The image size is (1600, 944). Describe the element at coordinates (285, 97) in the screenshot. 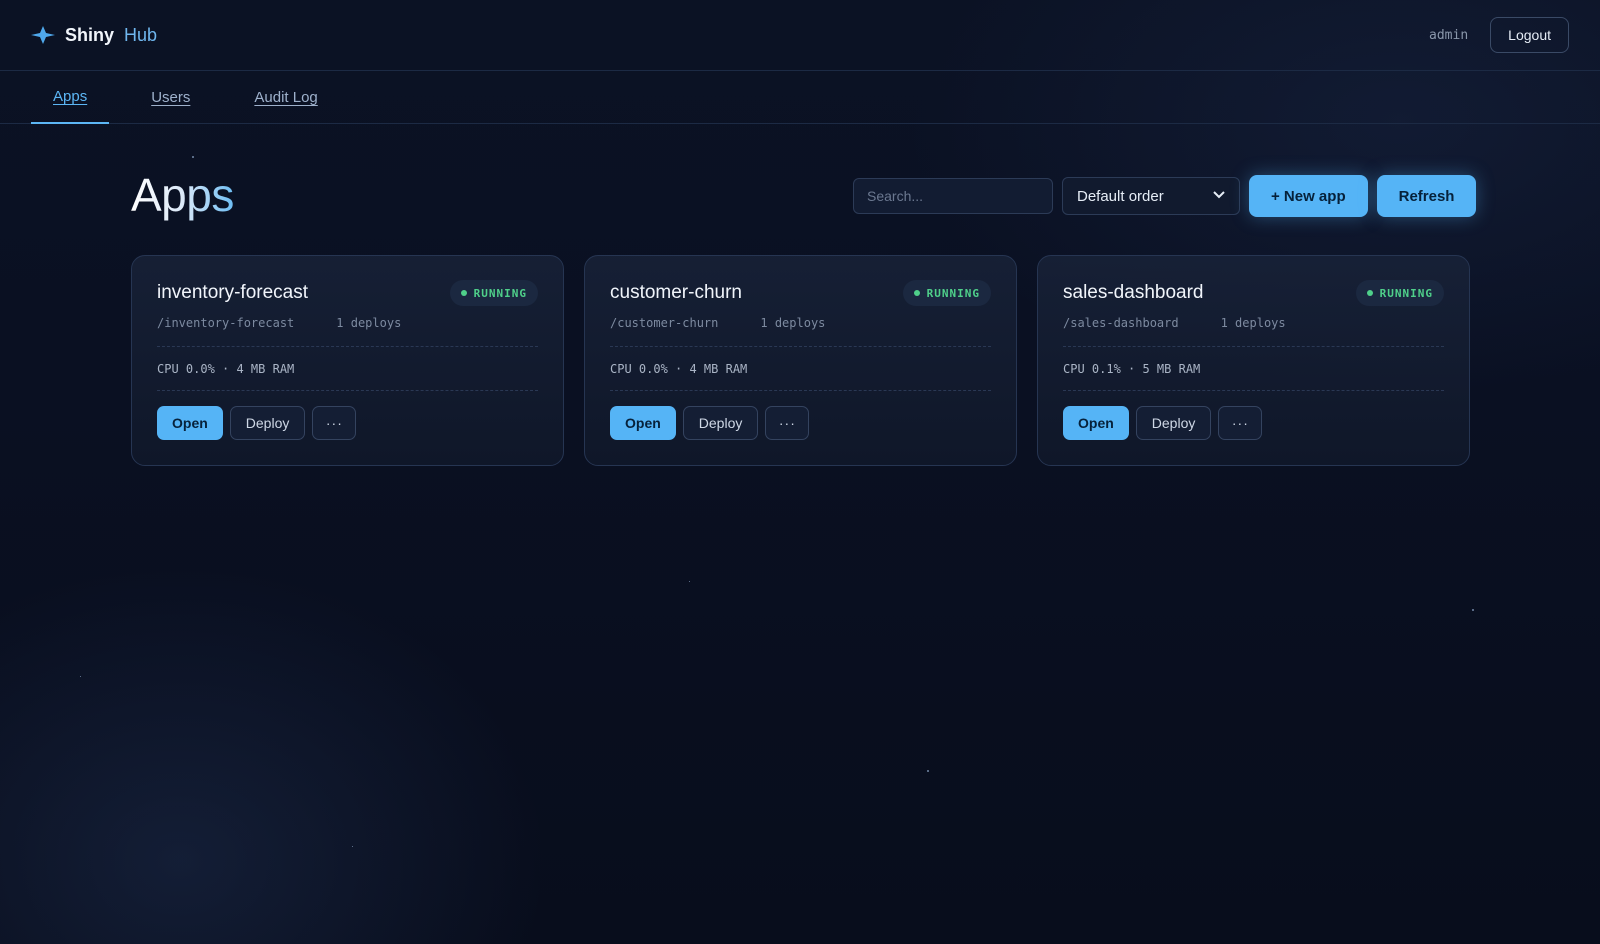

I see `tab-audit-log: Audit Log` at that location.